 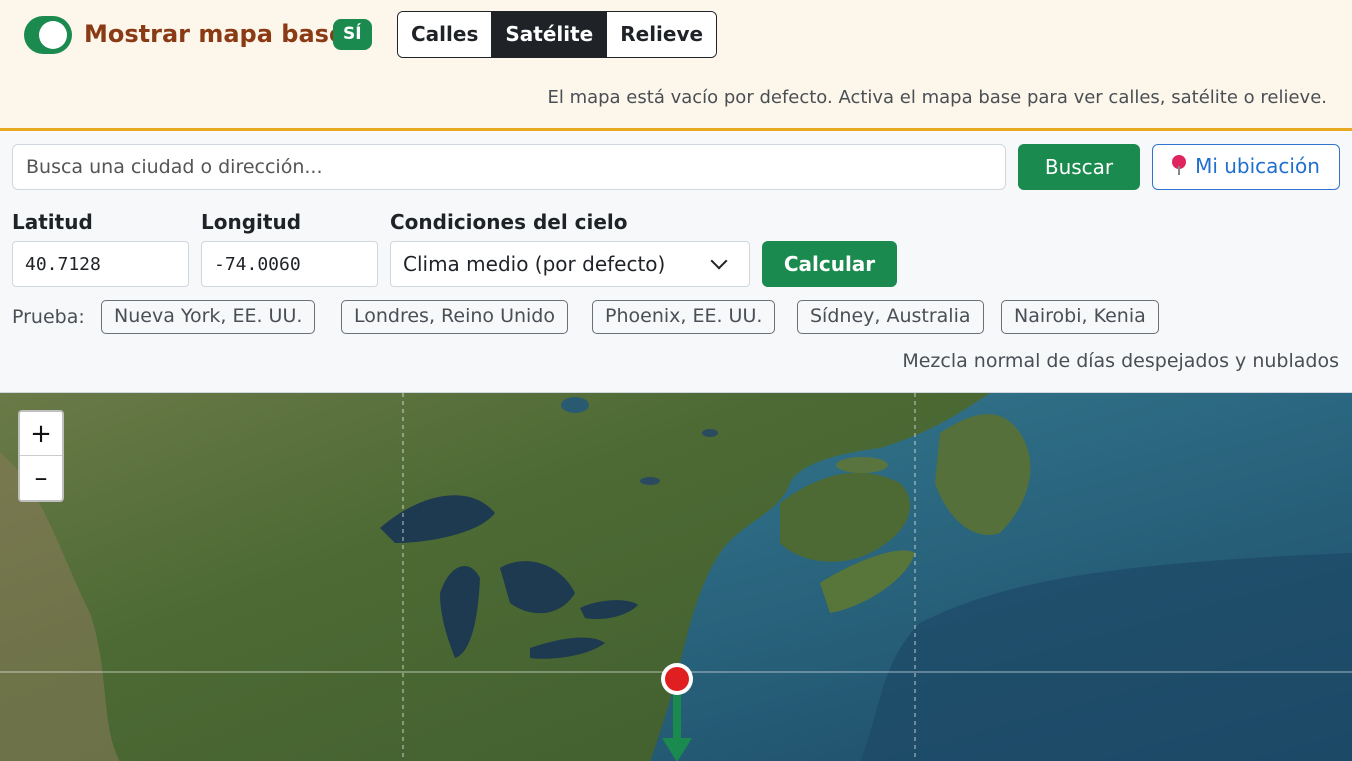 I want to click on zoom-control: + –, so click(x=41, y=456).